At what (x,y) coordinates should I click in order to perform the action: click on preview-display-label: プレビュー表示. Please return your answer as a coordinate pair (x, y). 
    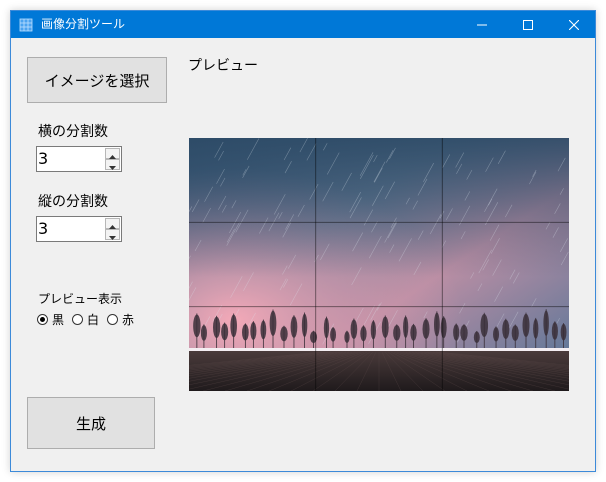
    Looking at the image, I should click on (80, 299).